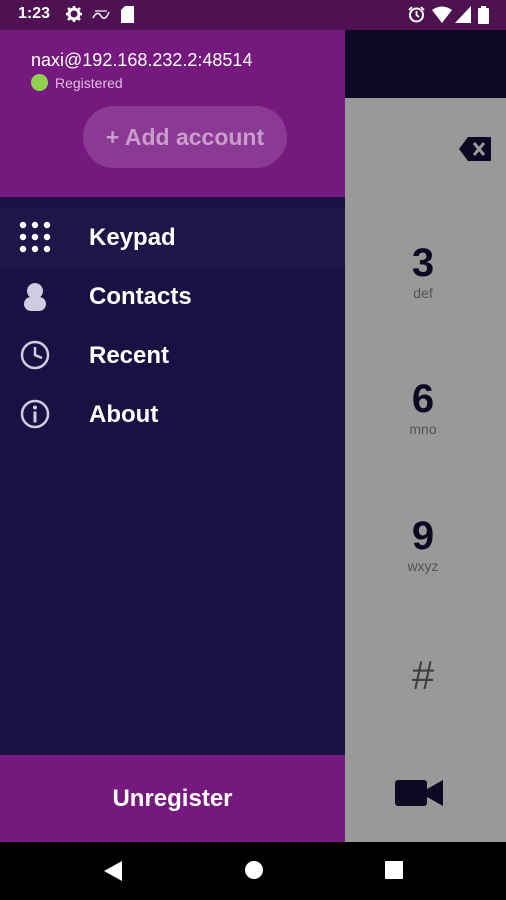  I want to click on menu-item-label: About, so click(124, 414).